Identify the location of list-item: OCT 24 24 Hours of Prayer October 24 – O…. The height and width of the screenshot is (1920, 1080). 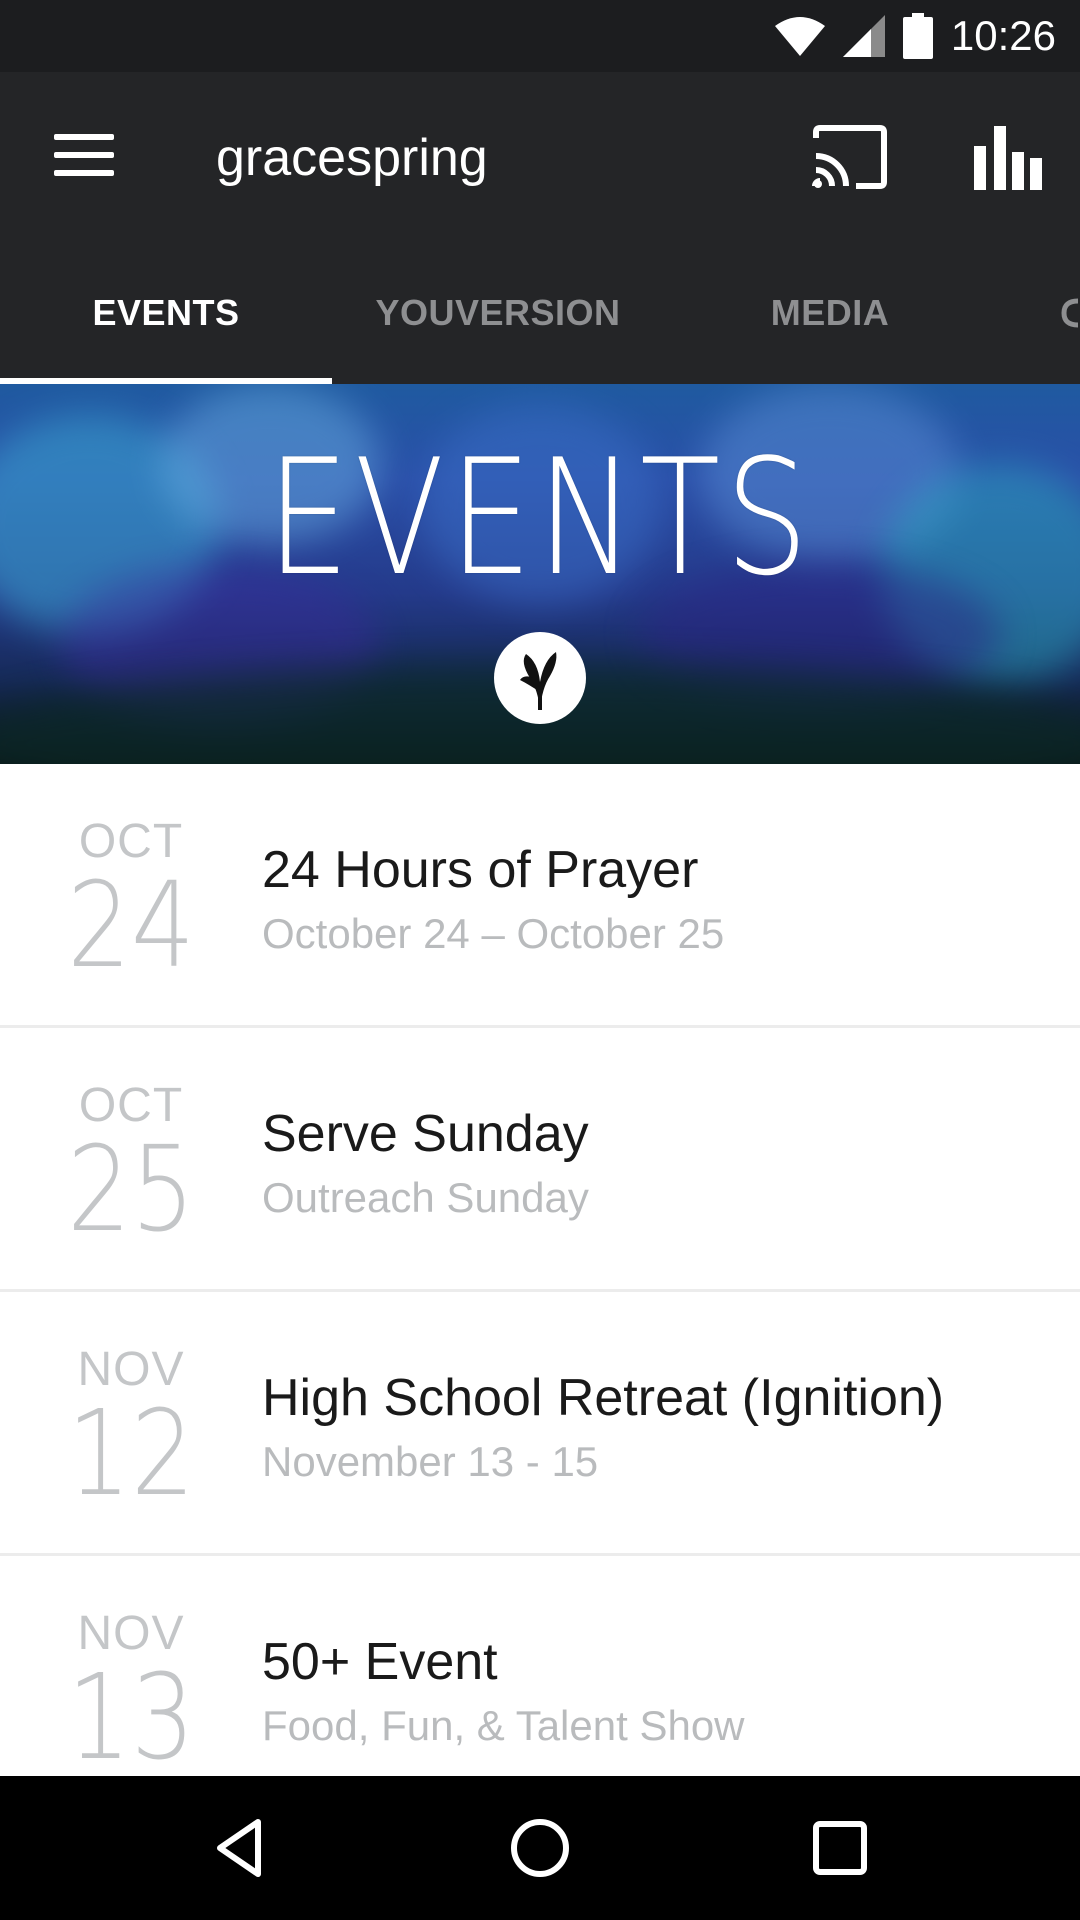
(540, 896).